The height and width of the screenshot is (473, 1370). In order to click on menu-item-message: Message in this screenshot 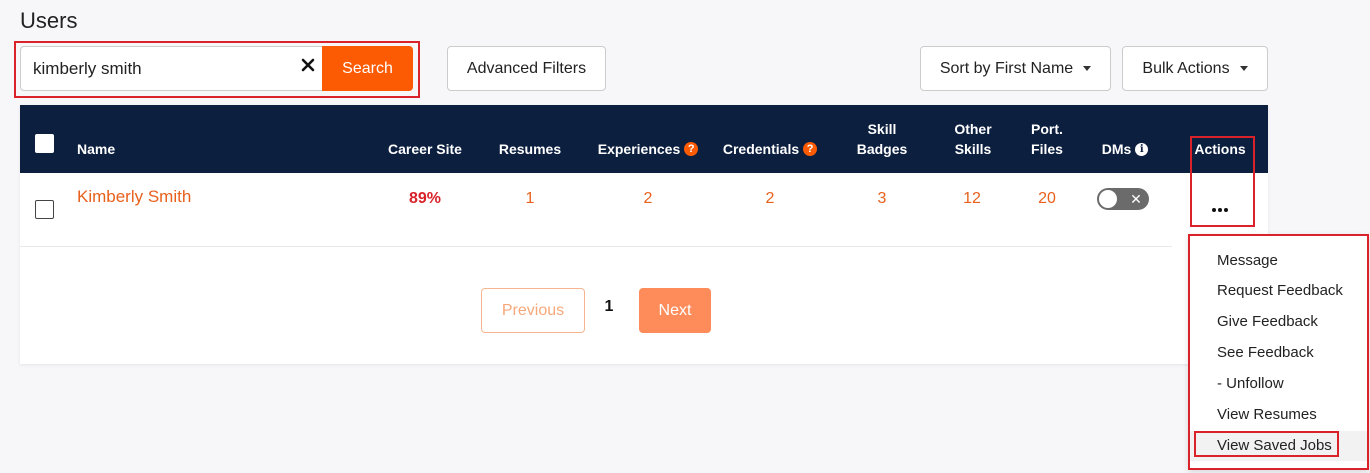, I will do `click(1278, 261)`.